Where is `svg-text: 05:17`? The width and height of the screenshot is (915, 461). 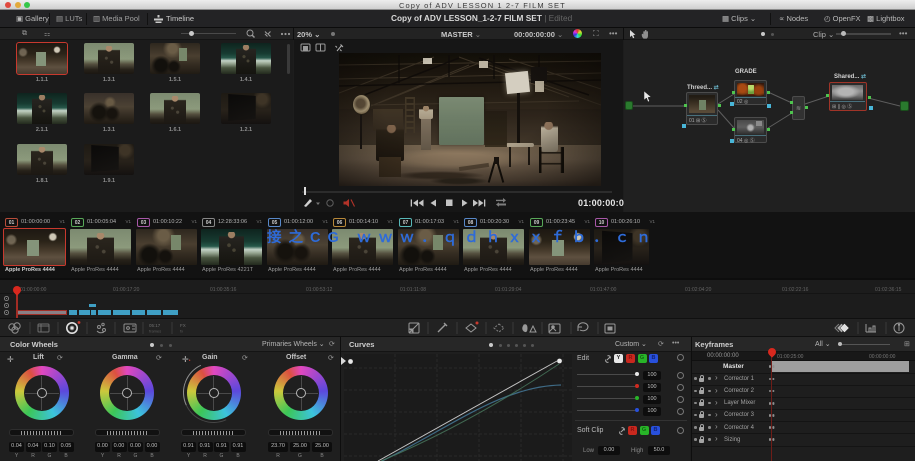 svg-text: 05:17 is located at coordinates (155, 325).